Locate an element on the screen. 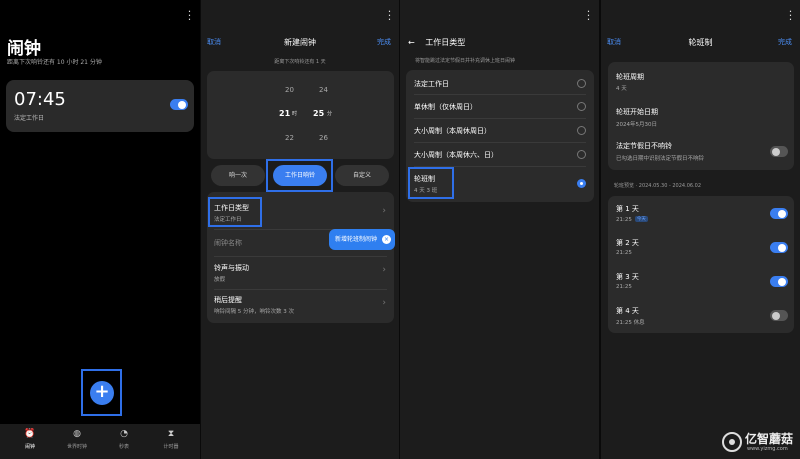 The width and height of the screenshot is (800, 459). hour-selected: 21 is located at coordinates (284, 113).